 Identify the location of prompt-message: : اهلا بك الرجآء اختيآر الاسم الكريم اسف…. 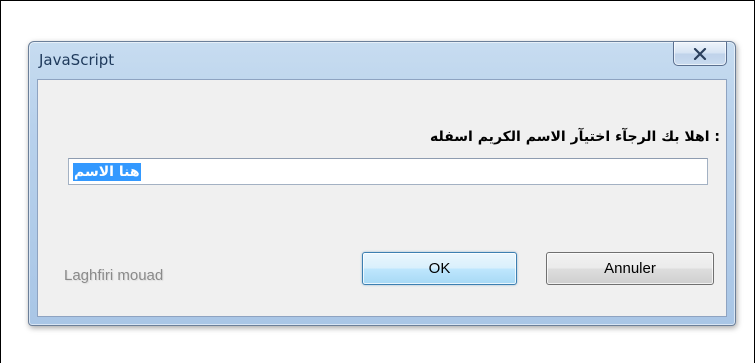
(574, 137).